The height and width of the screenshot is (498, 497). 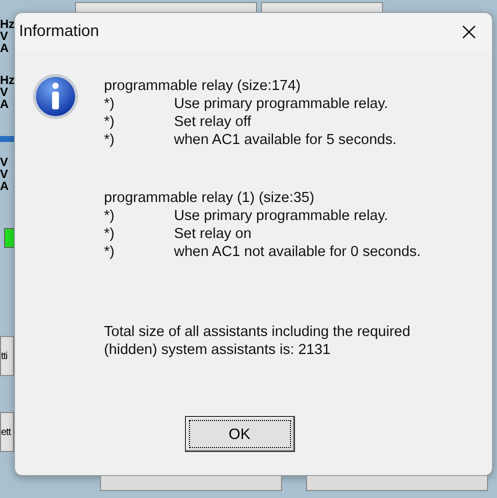 I want to click on info-icon, so click(x=55, y=96).